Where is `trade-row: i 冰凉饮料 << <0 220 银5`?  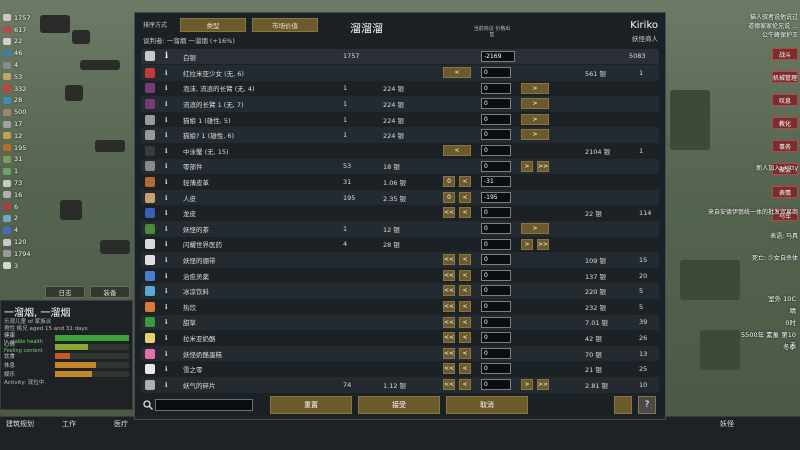
trade-row: i 冰凉饮料 << <0 220 银5 is located at coordinates (400, 291).